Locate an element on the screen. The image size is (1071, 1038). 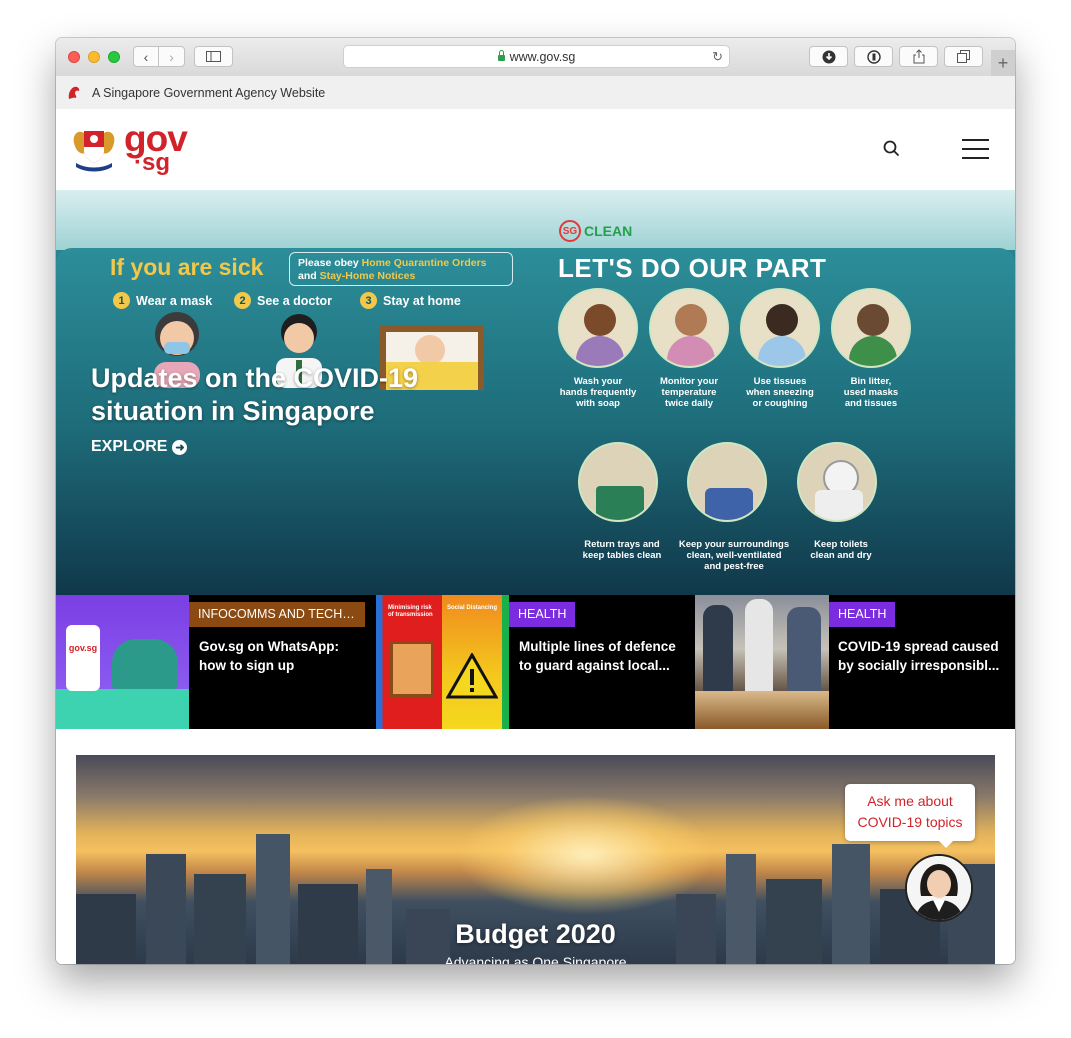
obey-mid: and is located at coordinates (309, 276).